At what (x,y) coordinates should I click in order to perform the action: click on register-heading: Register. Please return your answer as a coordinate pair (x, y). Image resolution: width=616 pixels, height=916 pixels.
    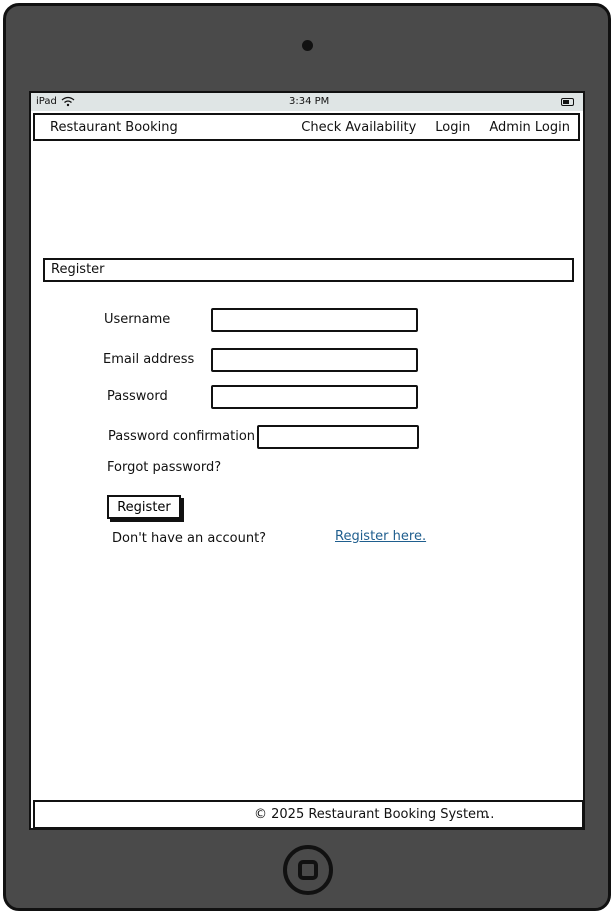
    Looking at the image, I should click on (308, 270).